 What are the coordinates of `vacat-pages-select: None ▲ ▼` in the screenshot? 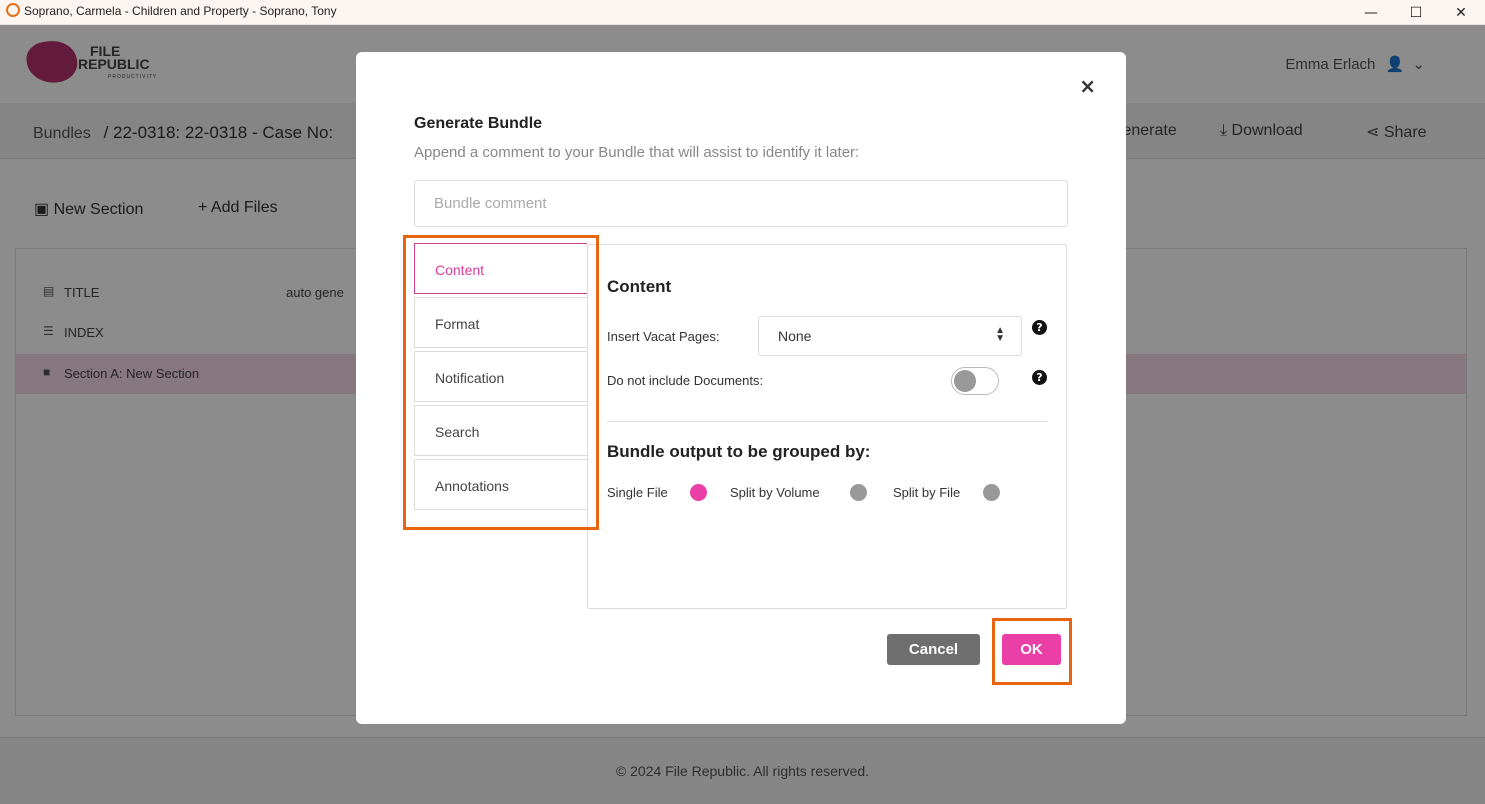 It's located at (890, 336).